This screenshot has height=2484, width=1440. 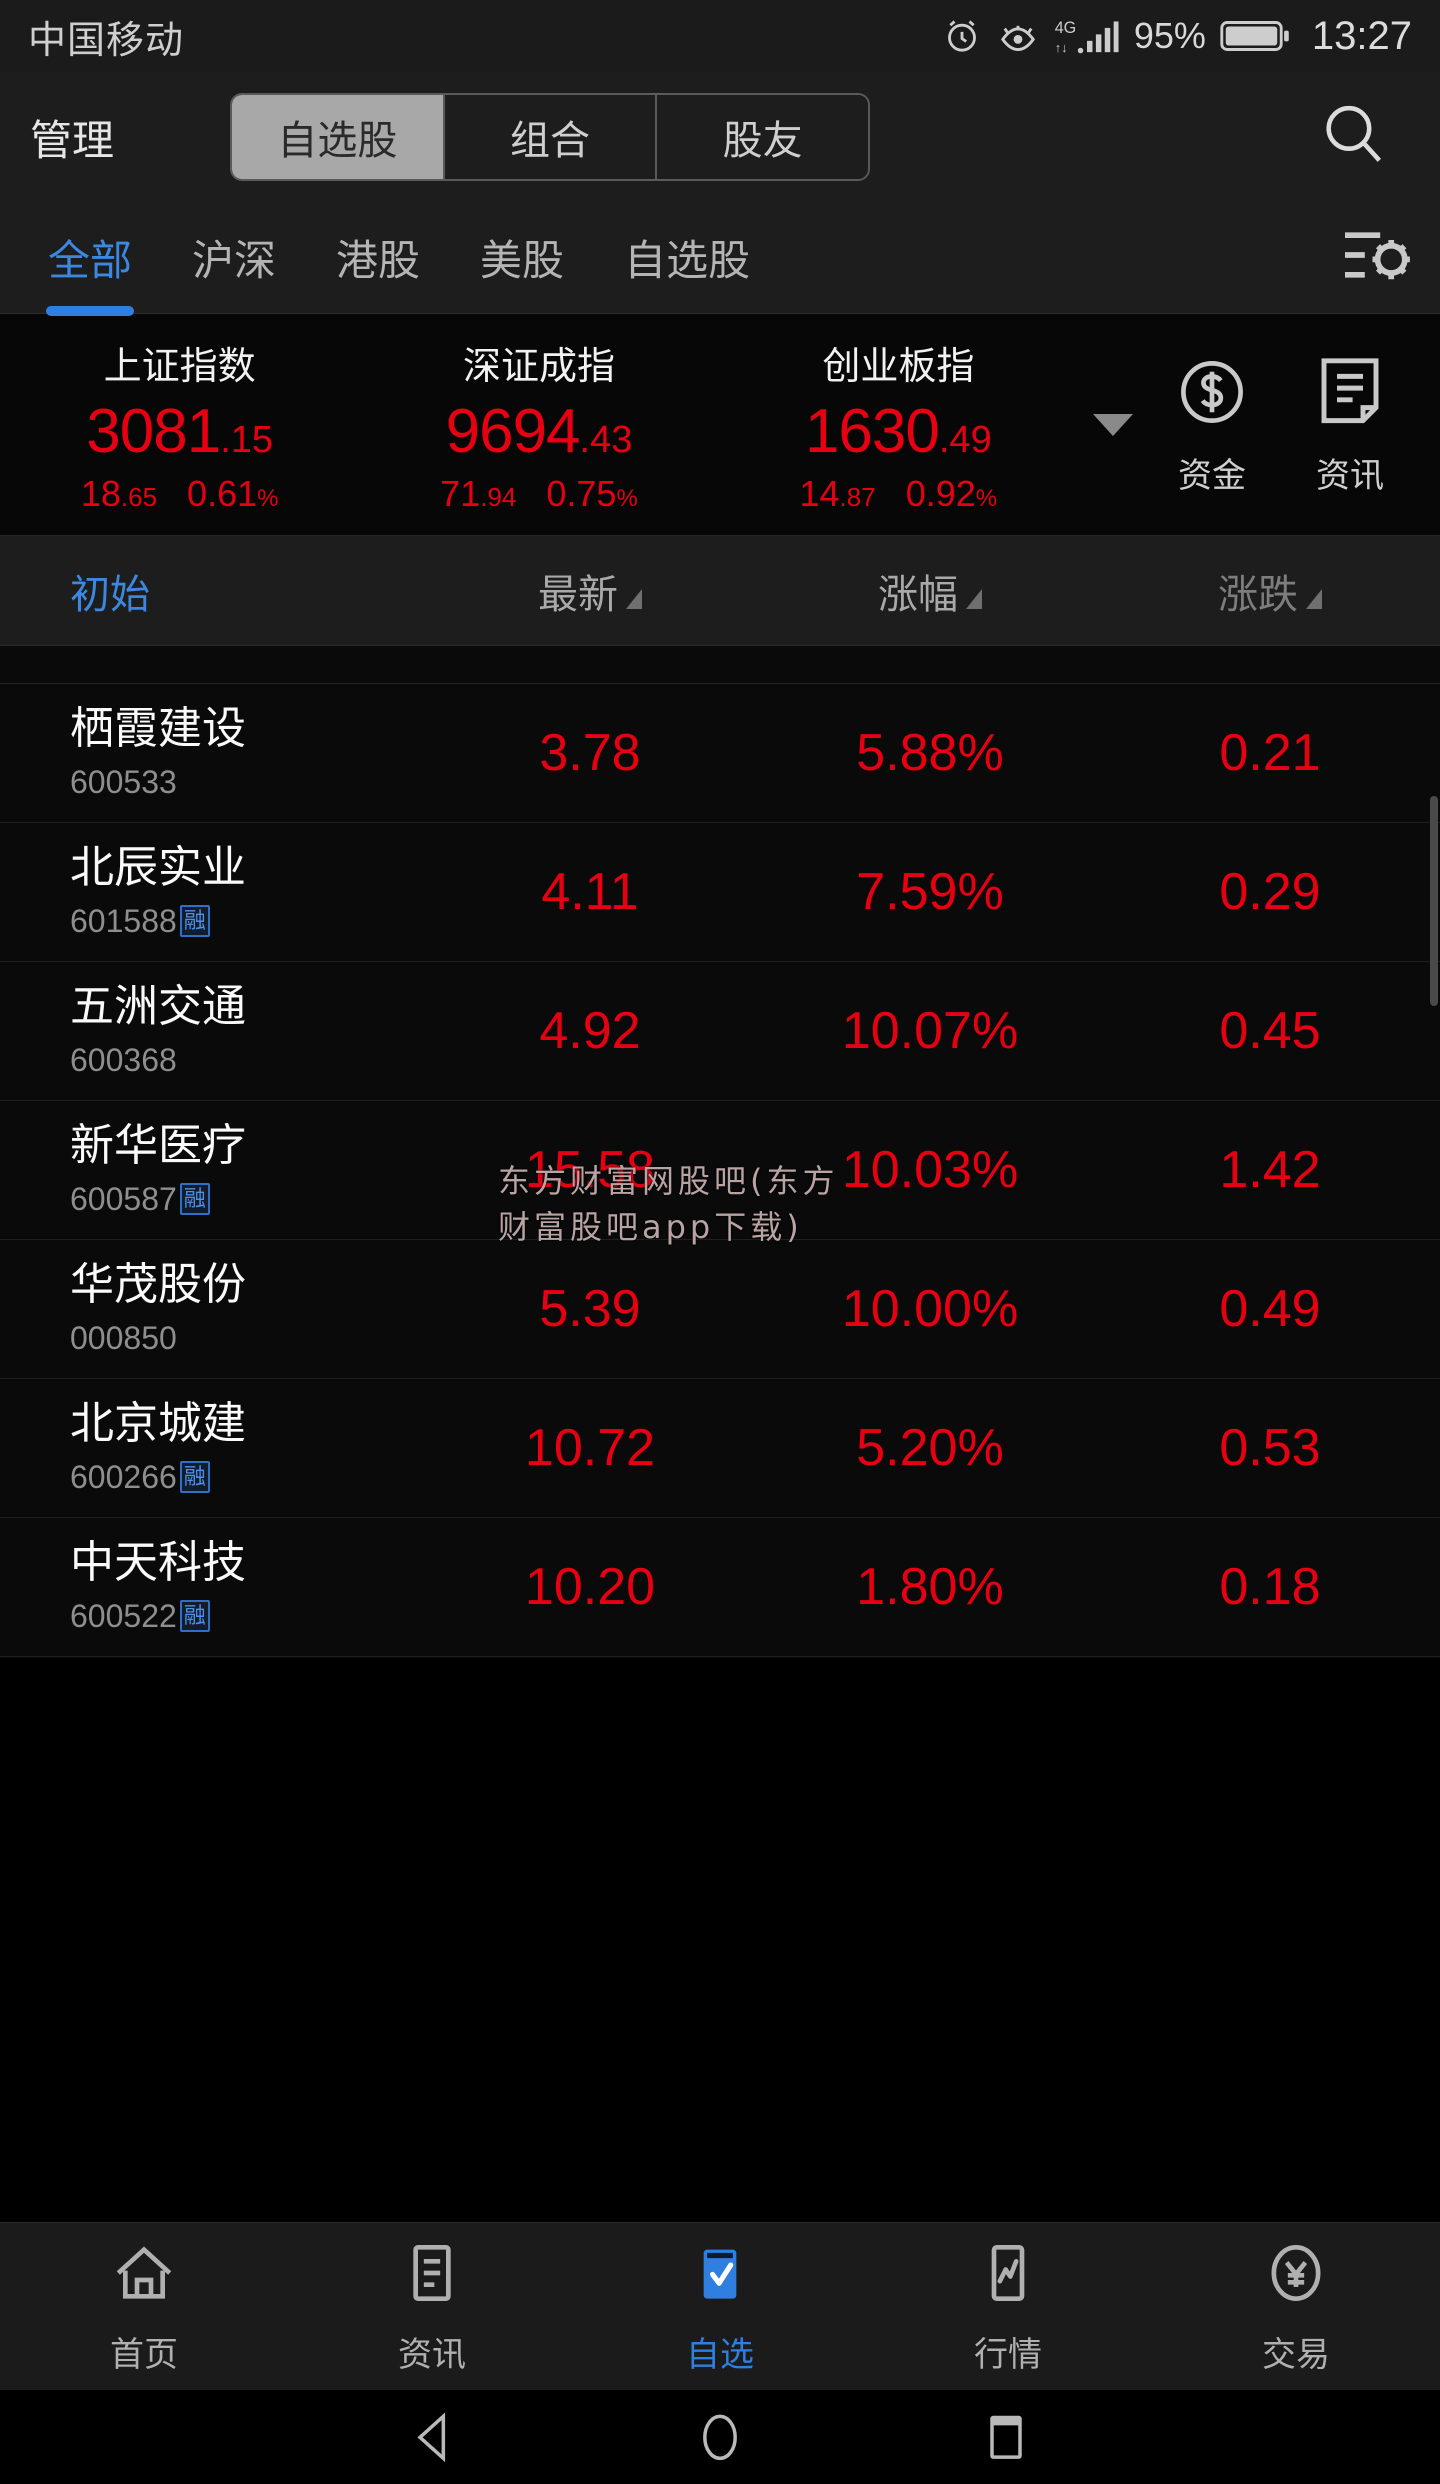 I want to click on margin-trading-badge: 融, so click(x=194, y=1199).